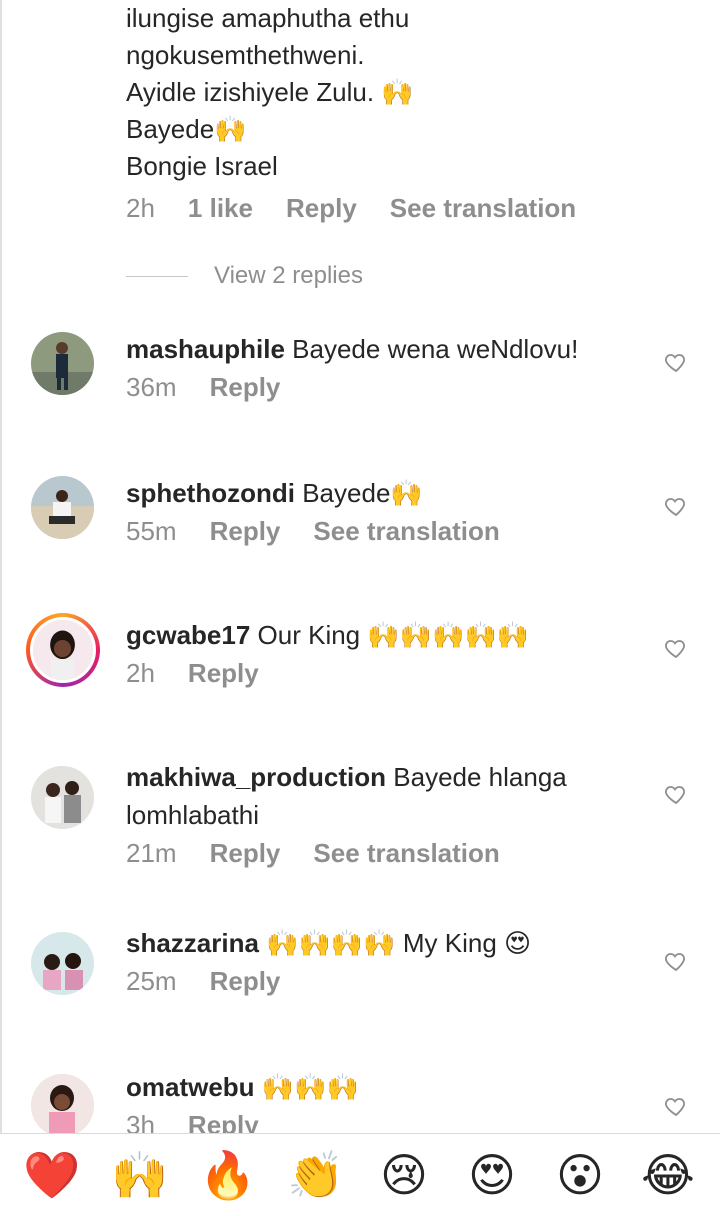 The image size is (720, 1216). I want to click on comment-time: 25m, so click(151, 981).